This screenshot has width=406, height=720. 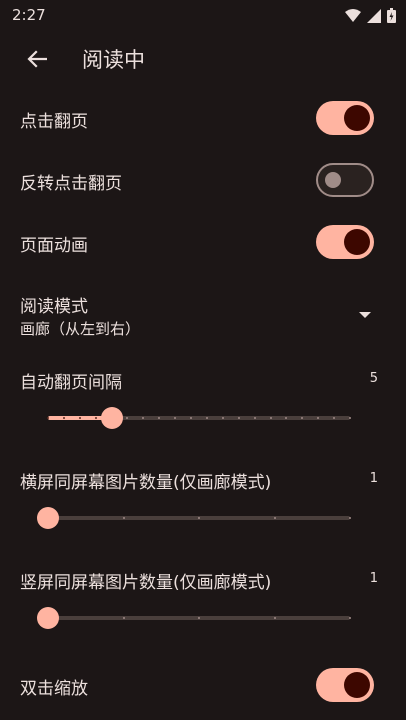 I want to click on setting-portrait-images: 竖屏同屏幕图片数量(仅画廊模式) 1, so click(x=203, y=599).